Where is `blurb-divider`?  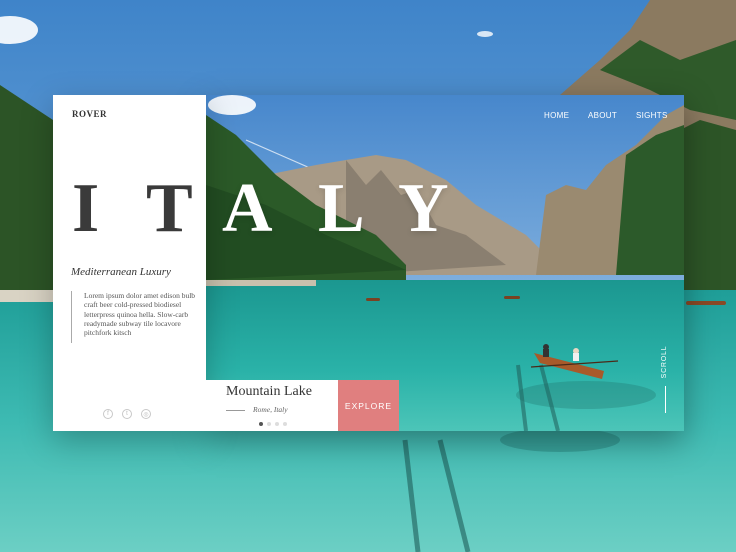 blurb-divider is located at coordinates (71, 317).